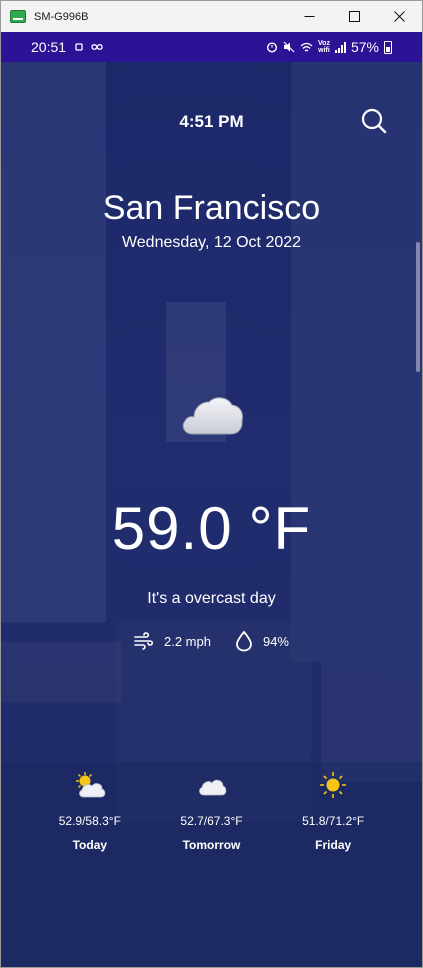  What do you see at coordinates (18, 16) in the screenshot?
I see `app-window-icon` at bounding box center [18, 16].